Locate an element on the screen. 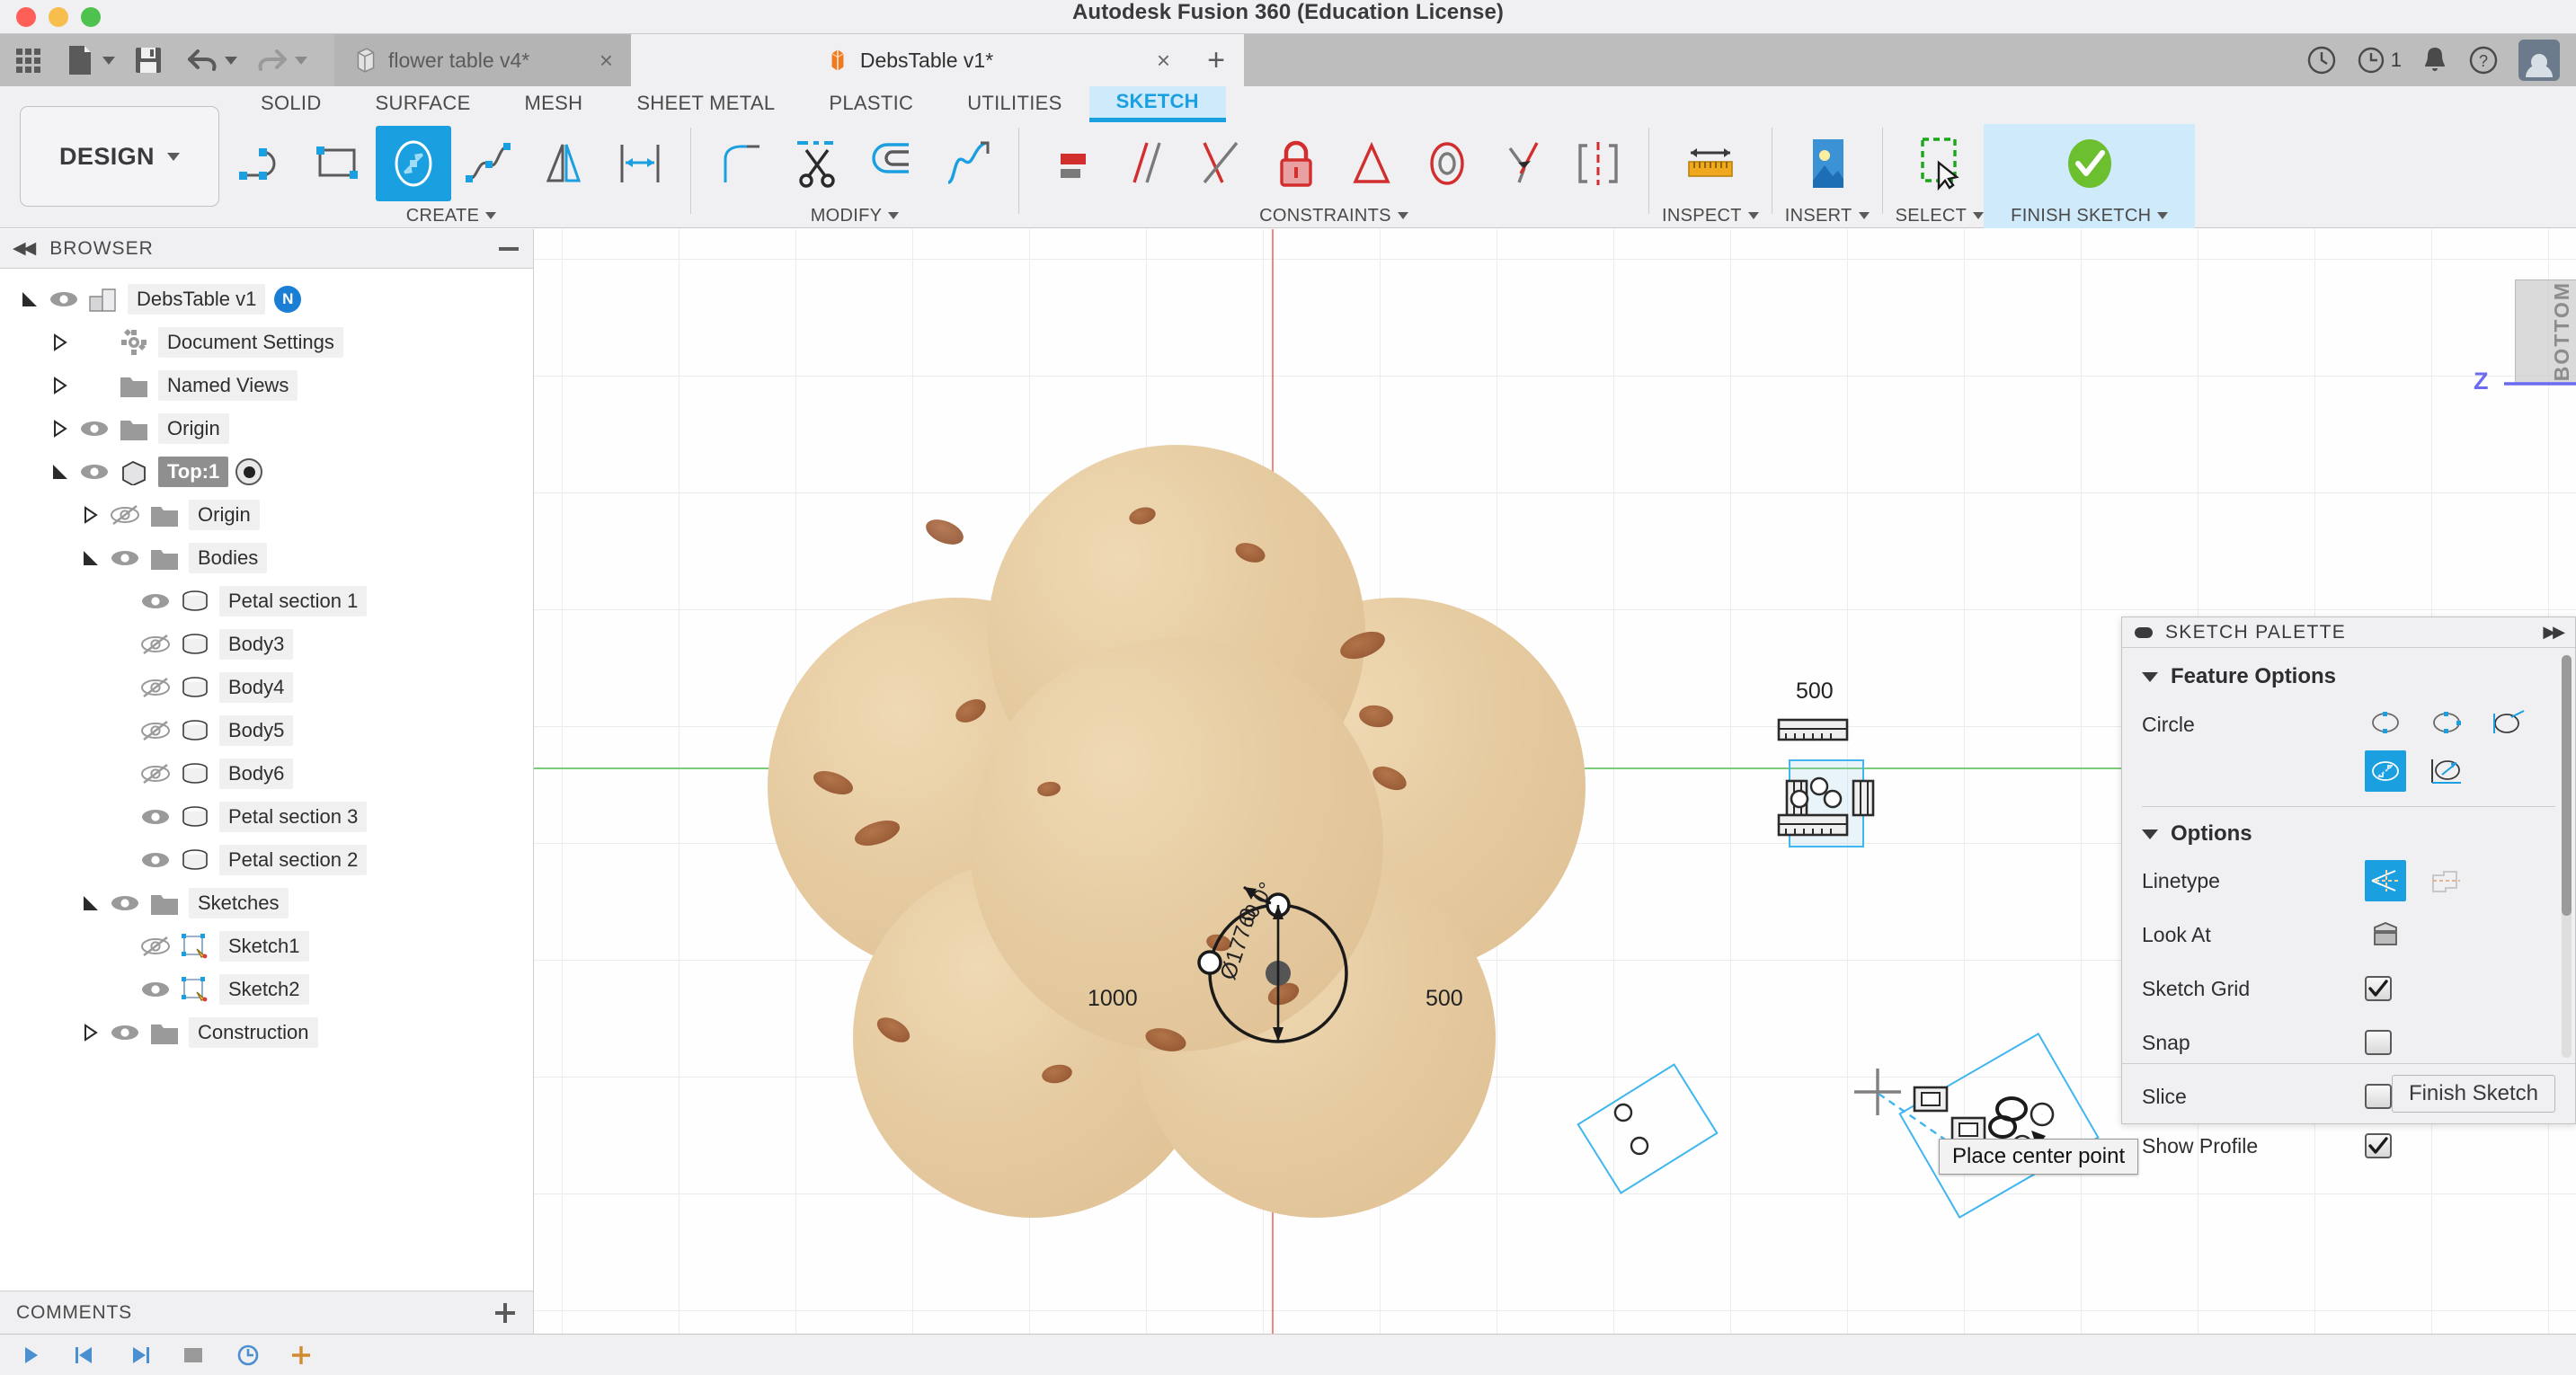  browser-tree-row: Sketch1 is located at coordinates (266, 947).